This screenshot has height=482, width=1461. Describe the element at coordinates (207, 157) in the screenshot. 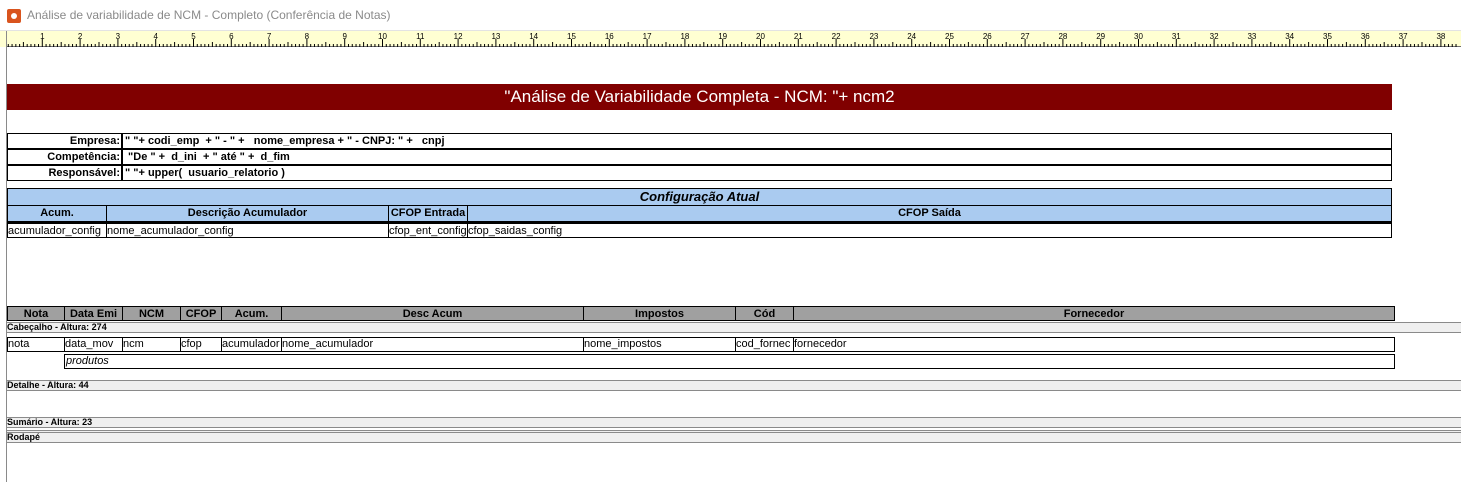

I see `info-value-competencia: "De " + d_ini + " até " + d_fim` at that location.